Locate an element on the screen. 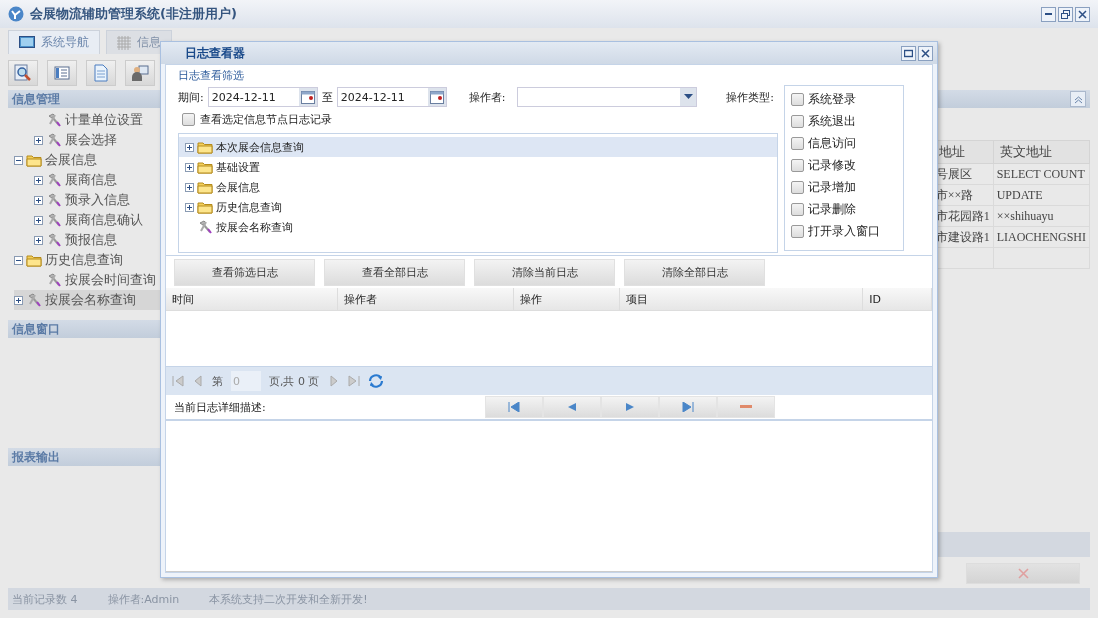 The height and width of the screenshot is (618, 1098). pager-label: 第 is located at coordinates (217, 381).